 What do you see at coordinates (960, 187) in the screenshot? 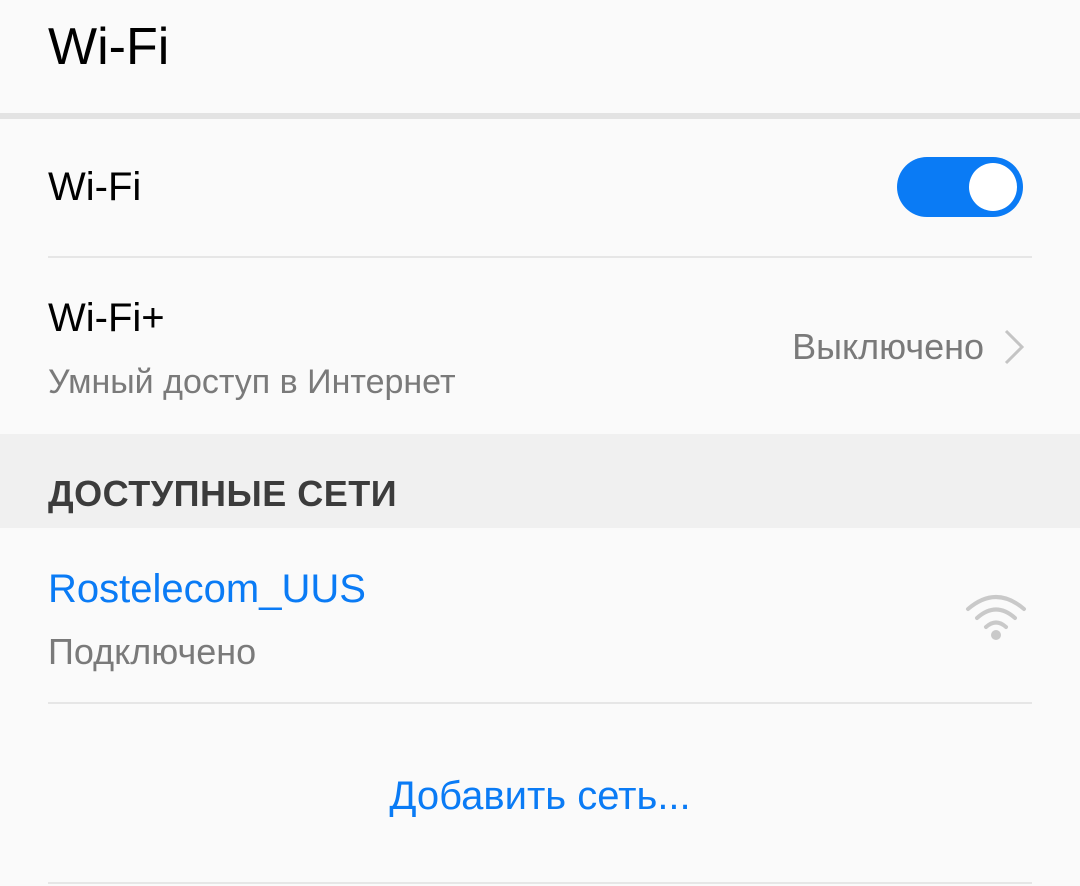
I see `wifi-toggle-switch` at bounding box center [960, 187].